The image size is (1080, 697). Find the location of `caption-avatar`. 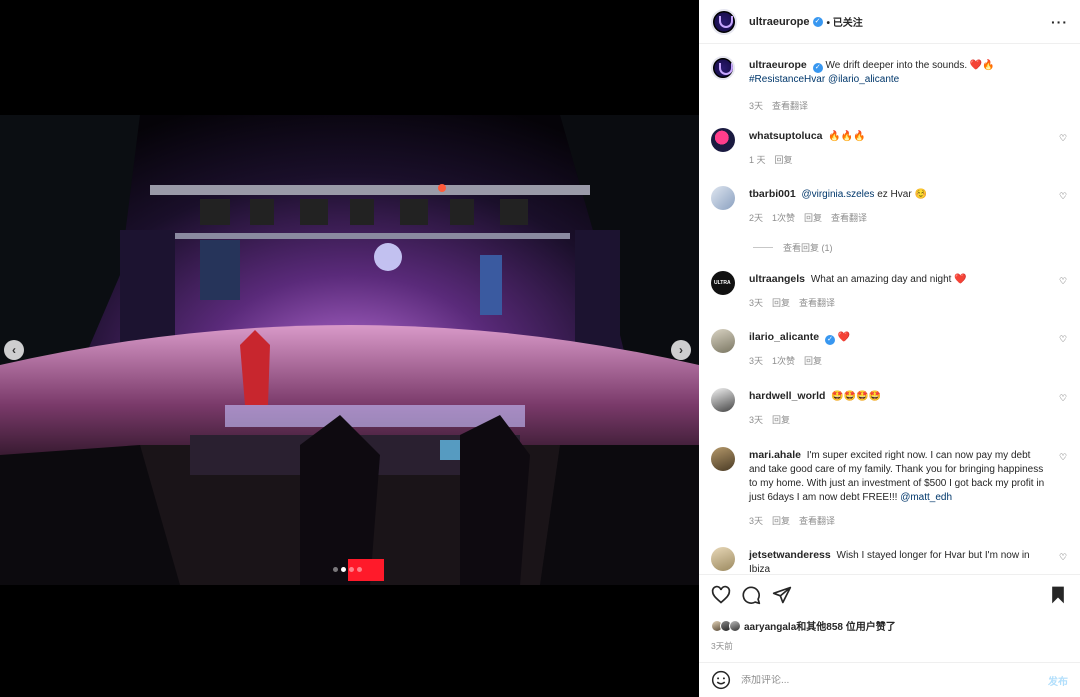

caption-avatar is located at coordinates (723, 68).